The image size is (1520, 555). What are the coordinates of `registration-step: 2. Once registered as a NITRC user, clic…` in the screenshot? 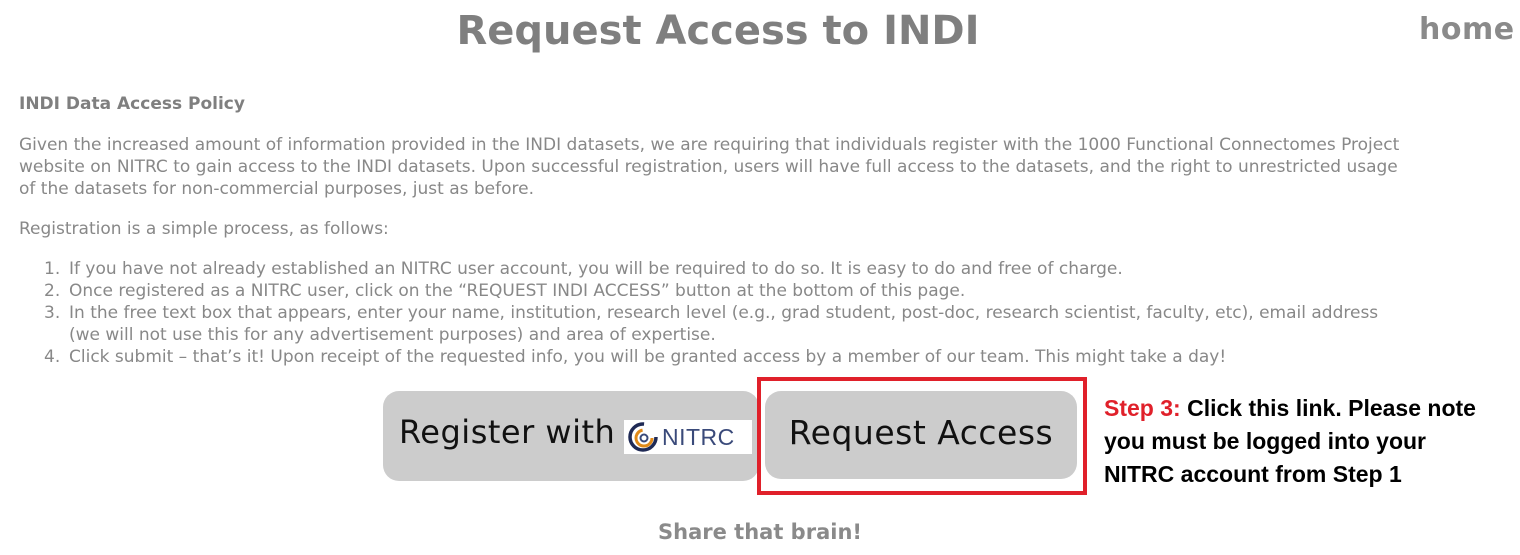 It's located at (759, 291).